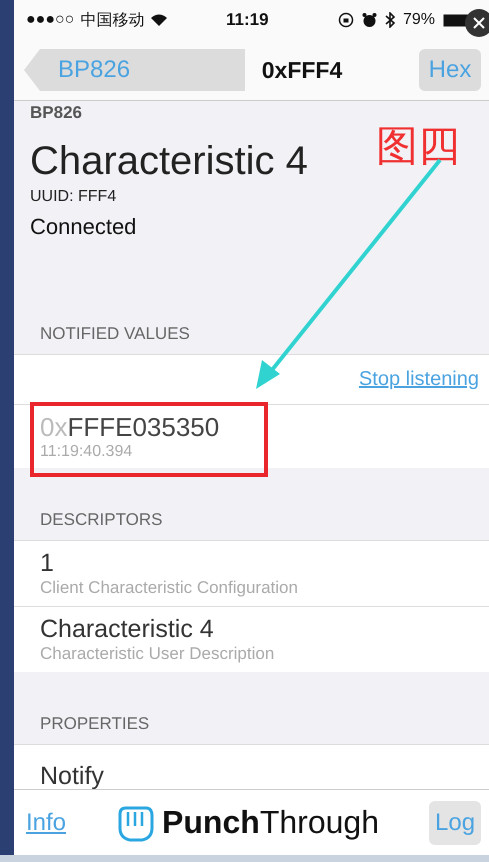 Image resolution: width=489 pixels, height=862 pixels. I want to click on brand-logo-text: PunchThrough, so click(270, 822).